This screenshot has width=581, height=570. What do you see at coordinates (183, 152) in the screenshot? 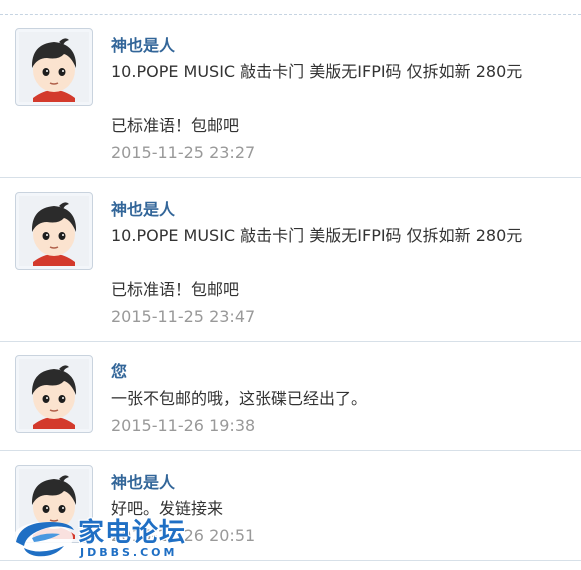
I see `message-timestamp: 2015-11-25 23:27` at bounding box center [183, 152].